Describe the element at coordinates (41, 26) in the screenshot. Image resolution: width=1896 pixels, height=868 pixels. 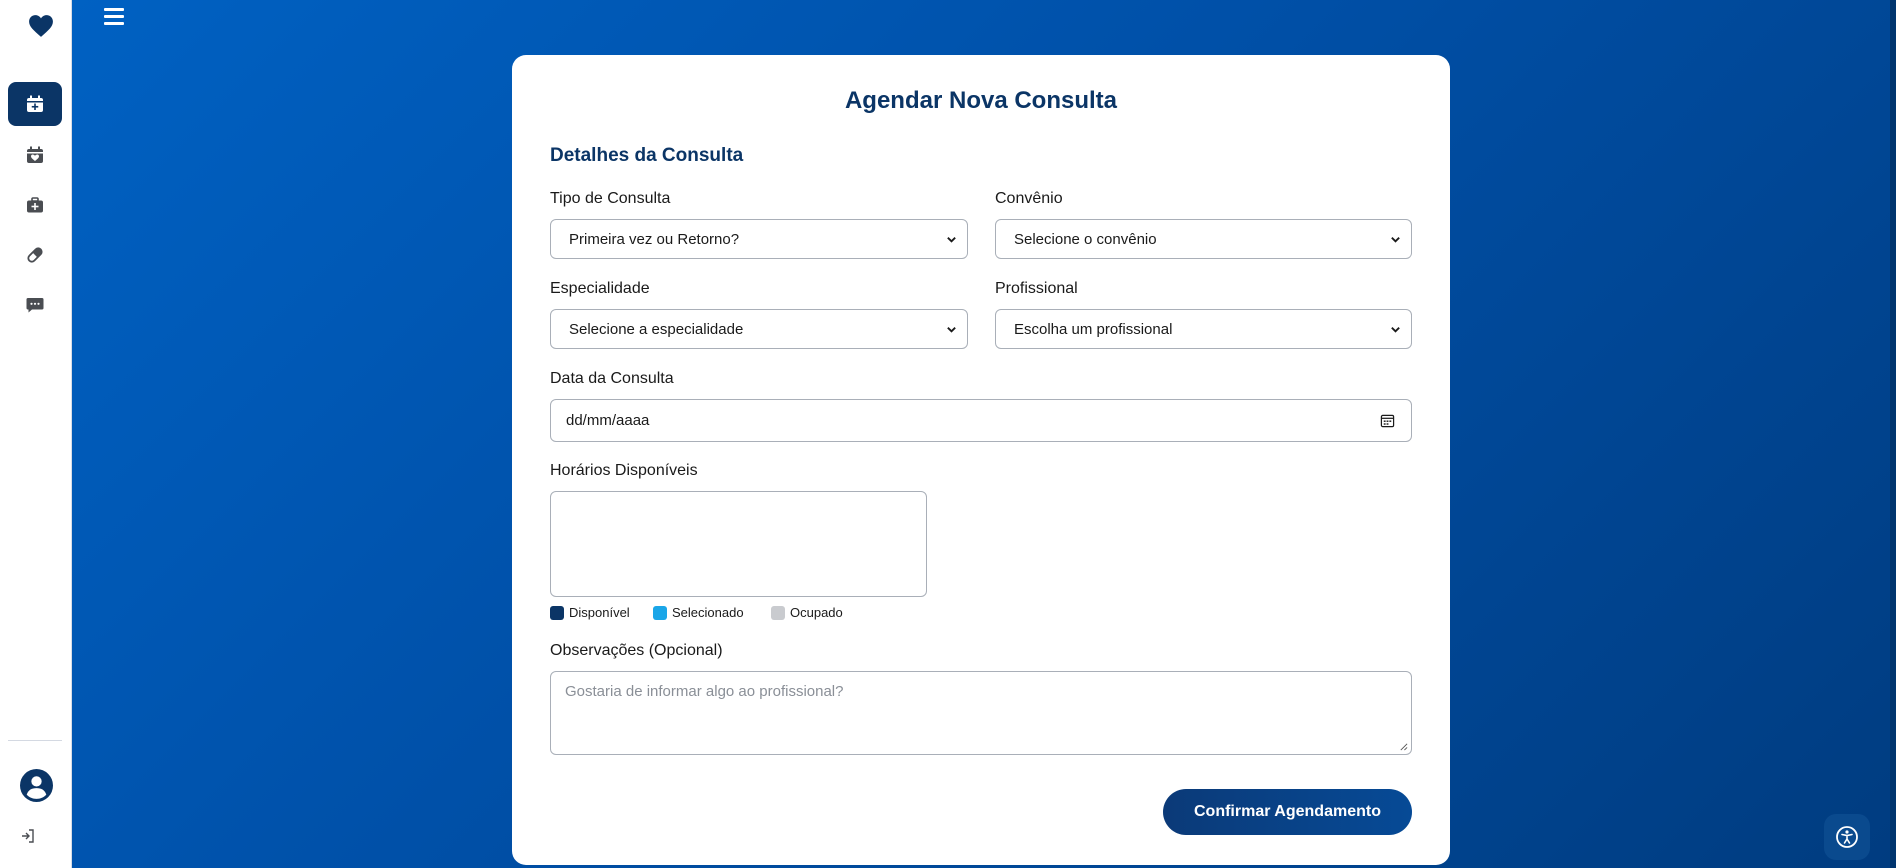
I see `heart-logo-icon` at that location.